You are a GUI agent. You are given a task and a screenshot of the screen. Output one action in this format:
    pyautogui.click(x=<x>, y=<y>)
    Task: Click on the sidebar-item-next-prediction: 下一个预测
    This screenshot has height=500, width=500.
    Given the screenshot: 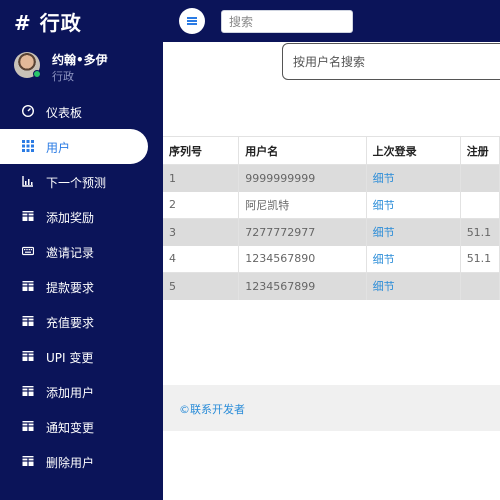 What is the action you would take?
    pyautogui.click(x=81, y=181)
    